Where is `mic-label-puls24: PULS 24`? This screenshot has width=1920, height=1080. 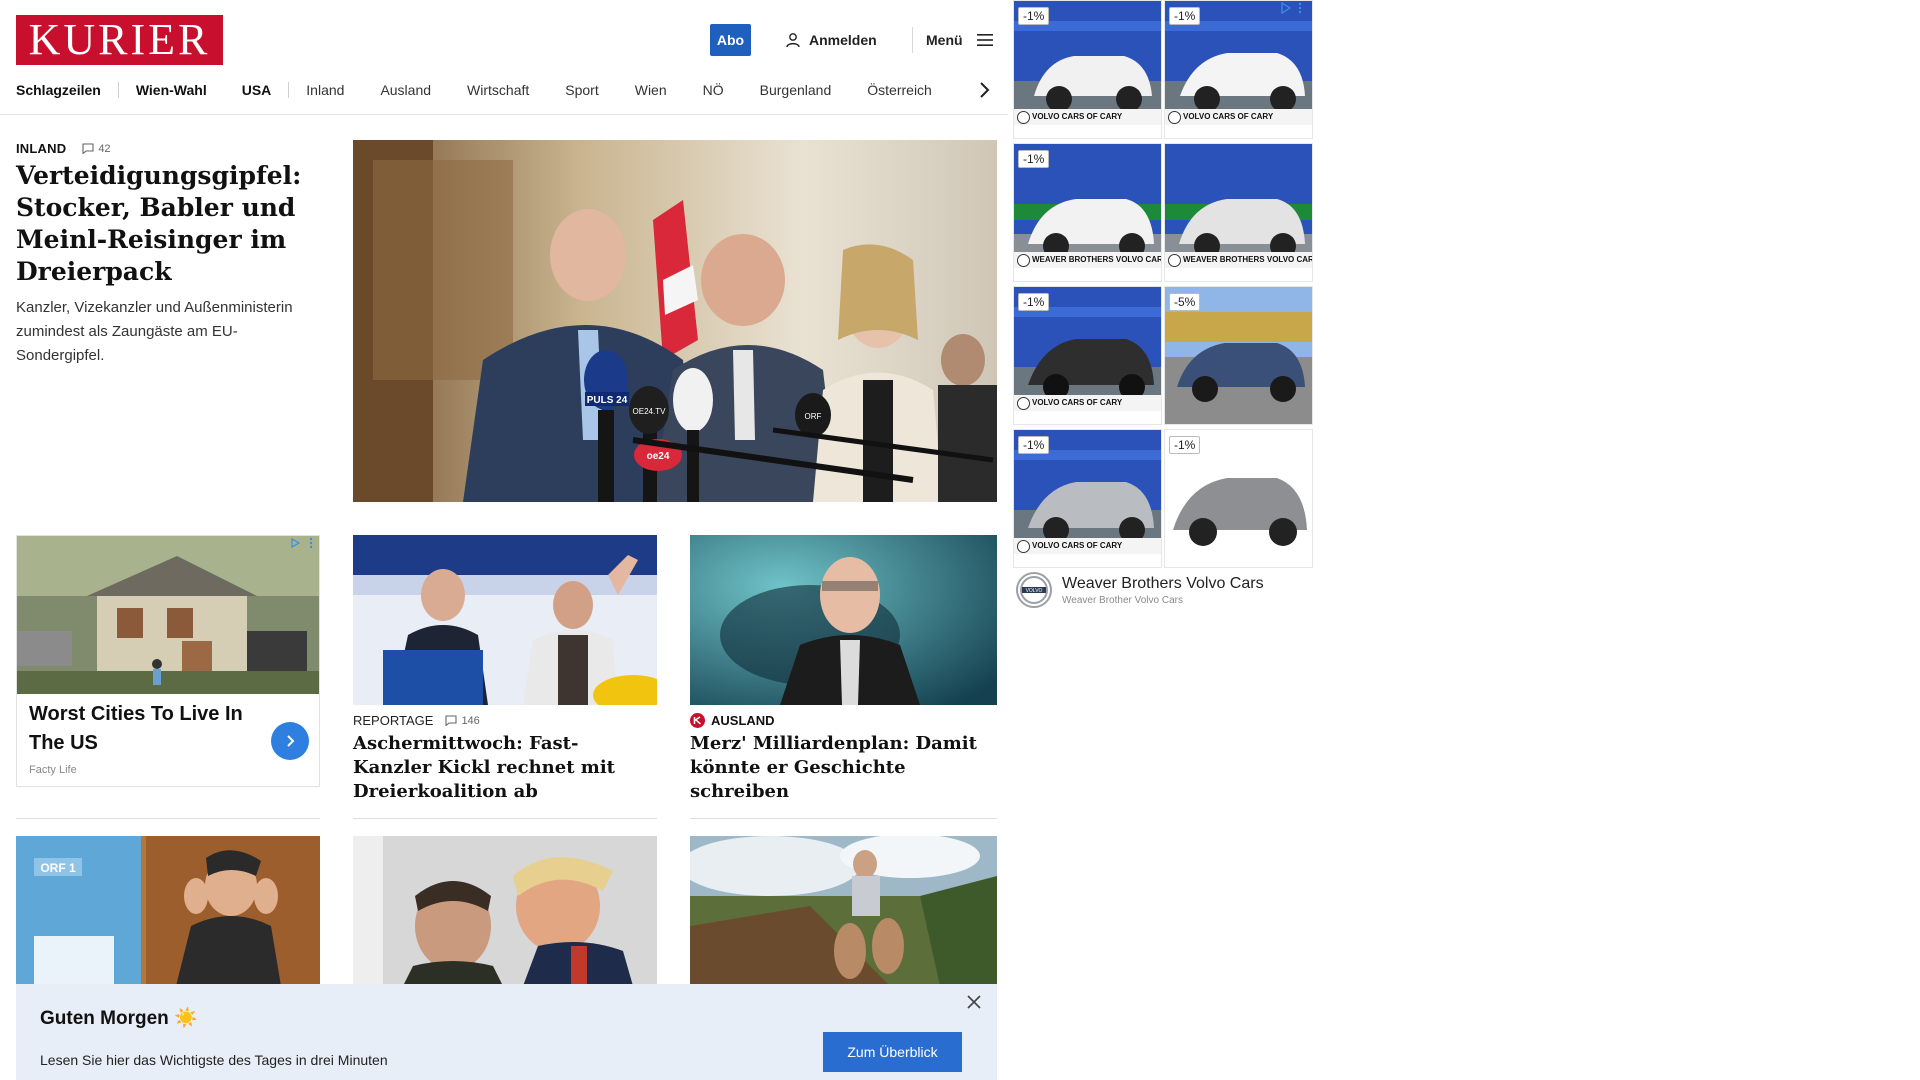
mic-label-puls24: PULS 24 is located at coordinates (607, 400).